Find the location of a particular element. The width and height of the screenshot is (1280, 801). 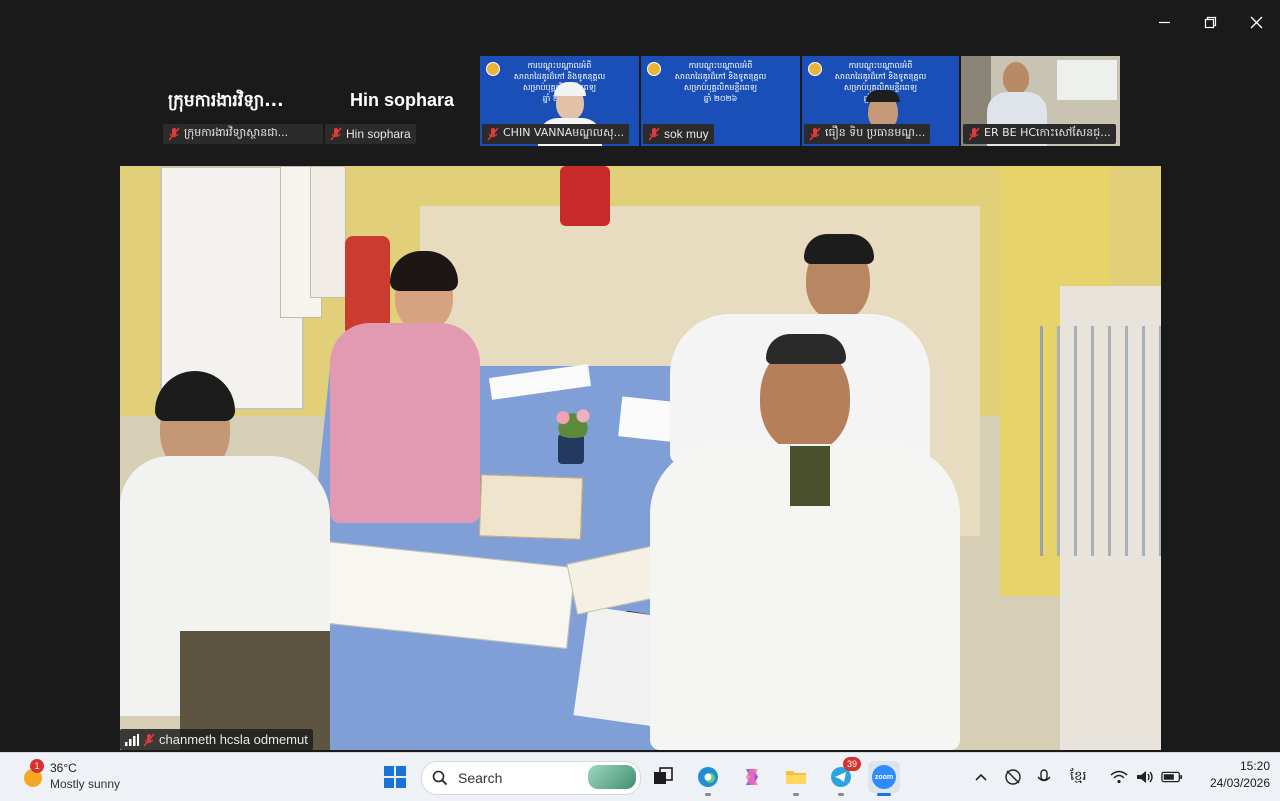

network-button is located at coordinates (1119, 777).